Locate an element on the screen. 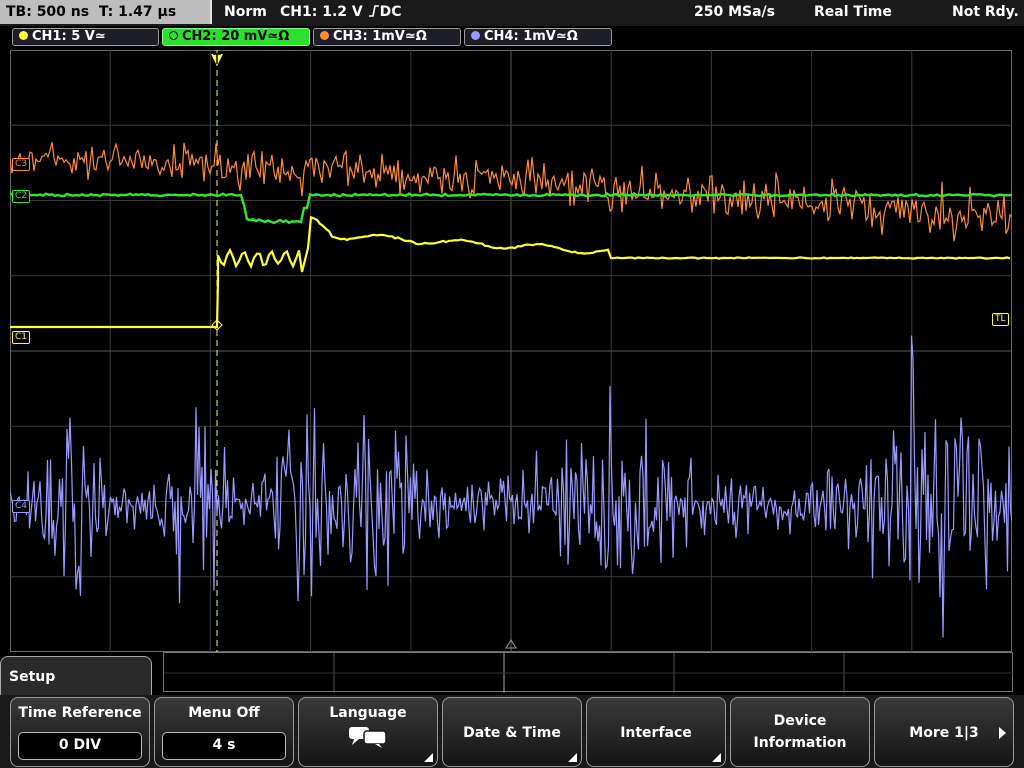  time-reference-softkey: Time Reference 0 DIV is located at coordinates (80, 732).